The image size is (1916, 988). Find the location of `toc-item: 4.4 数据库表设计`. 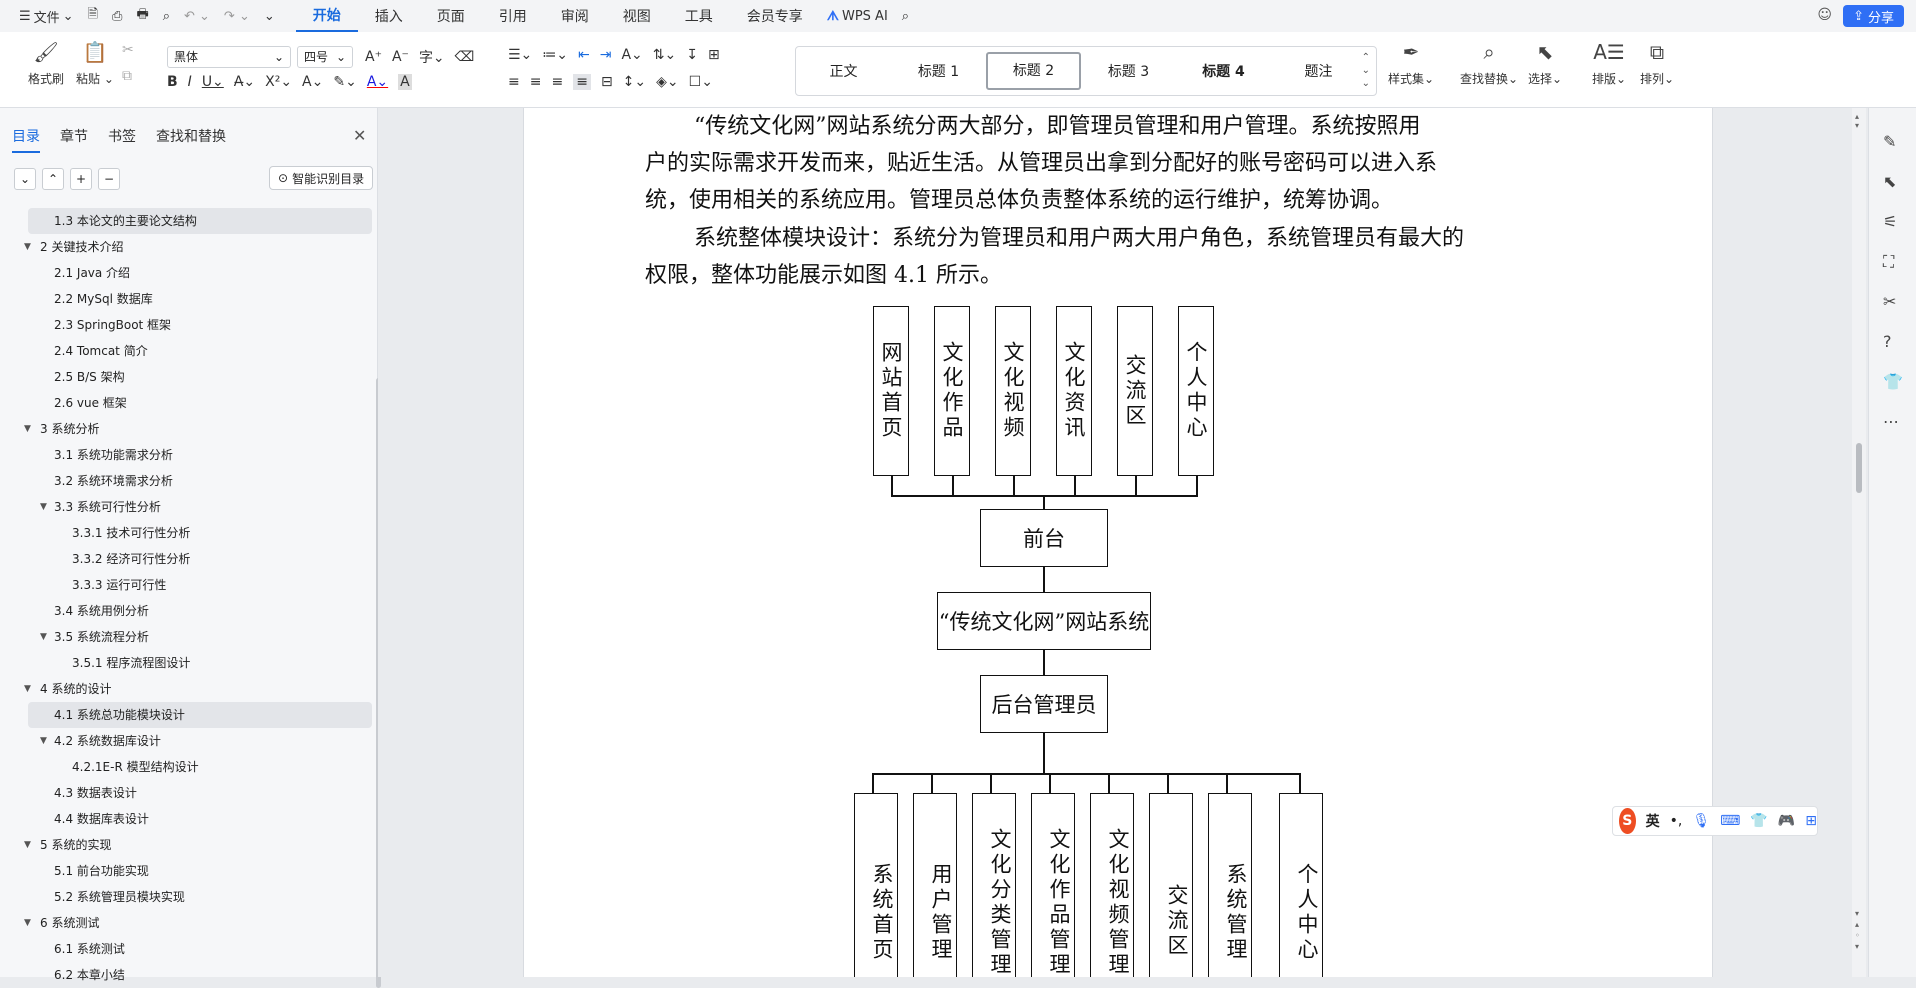

toc-item: 4.4 数据库表设计 is located at coordinates (189, 819).